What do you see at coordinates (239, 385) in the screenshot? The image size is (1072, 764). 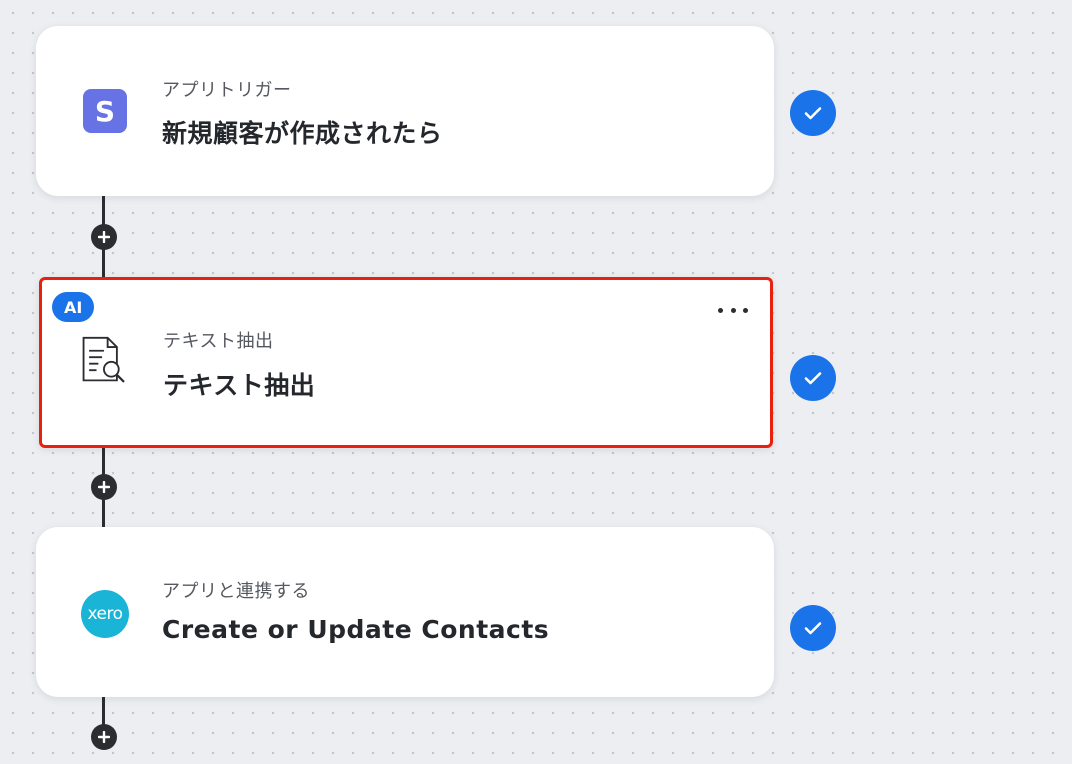 I see `step-title: テキスト抽出` at bounding box center [239, 385].